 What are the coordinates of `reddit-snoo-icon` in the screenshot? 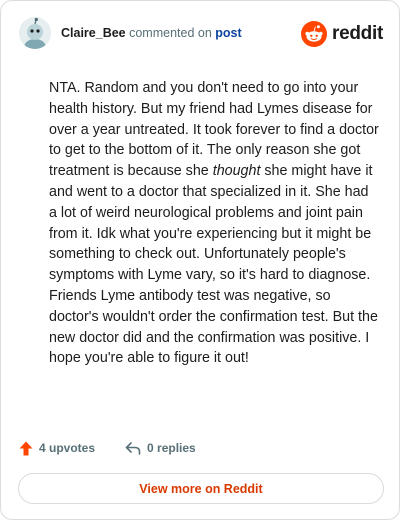 It's located at (314, 34).